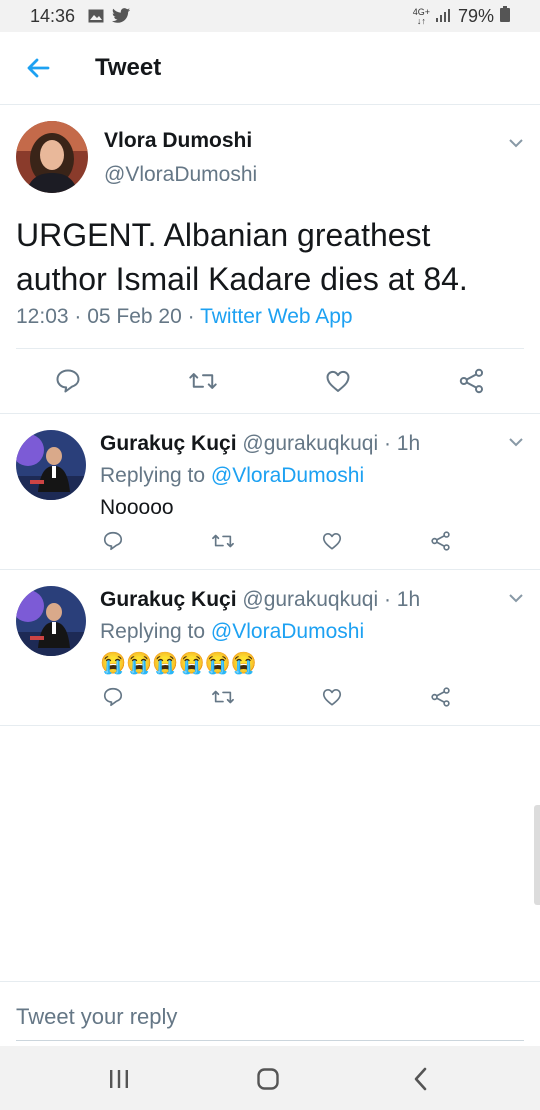  I want to click on page-title: Tweet, so click(128, 67).